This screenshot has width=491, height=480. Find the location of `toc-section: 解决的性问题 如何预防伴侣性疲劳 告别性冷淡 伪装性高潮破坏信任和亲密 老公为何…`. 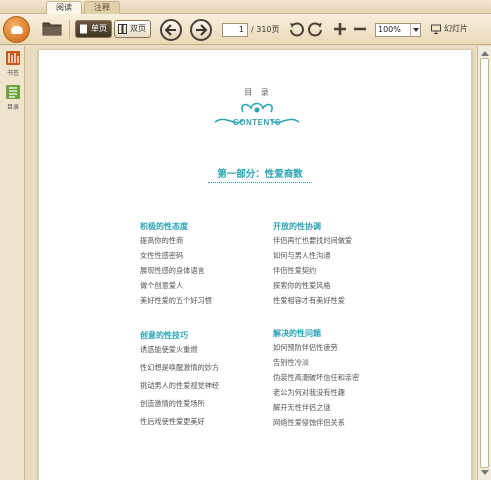

toc-section: 解决的性问题 如何预防伴侣性疲劳 告别性冷淡 伪装性高潮破坏信任和亲密 老公为何… is located at coordinates (316, 377).